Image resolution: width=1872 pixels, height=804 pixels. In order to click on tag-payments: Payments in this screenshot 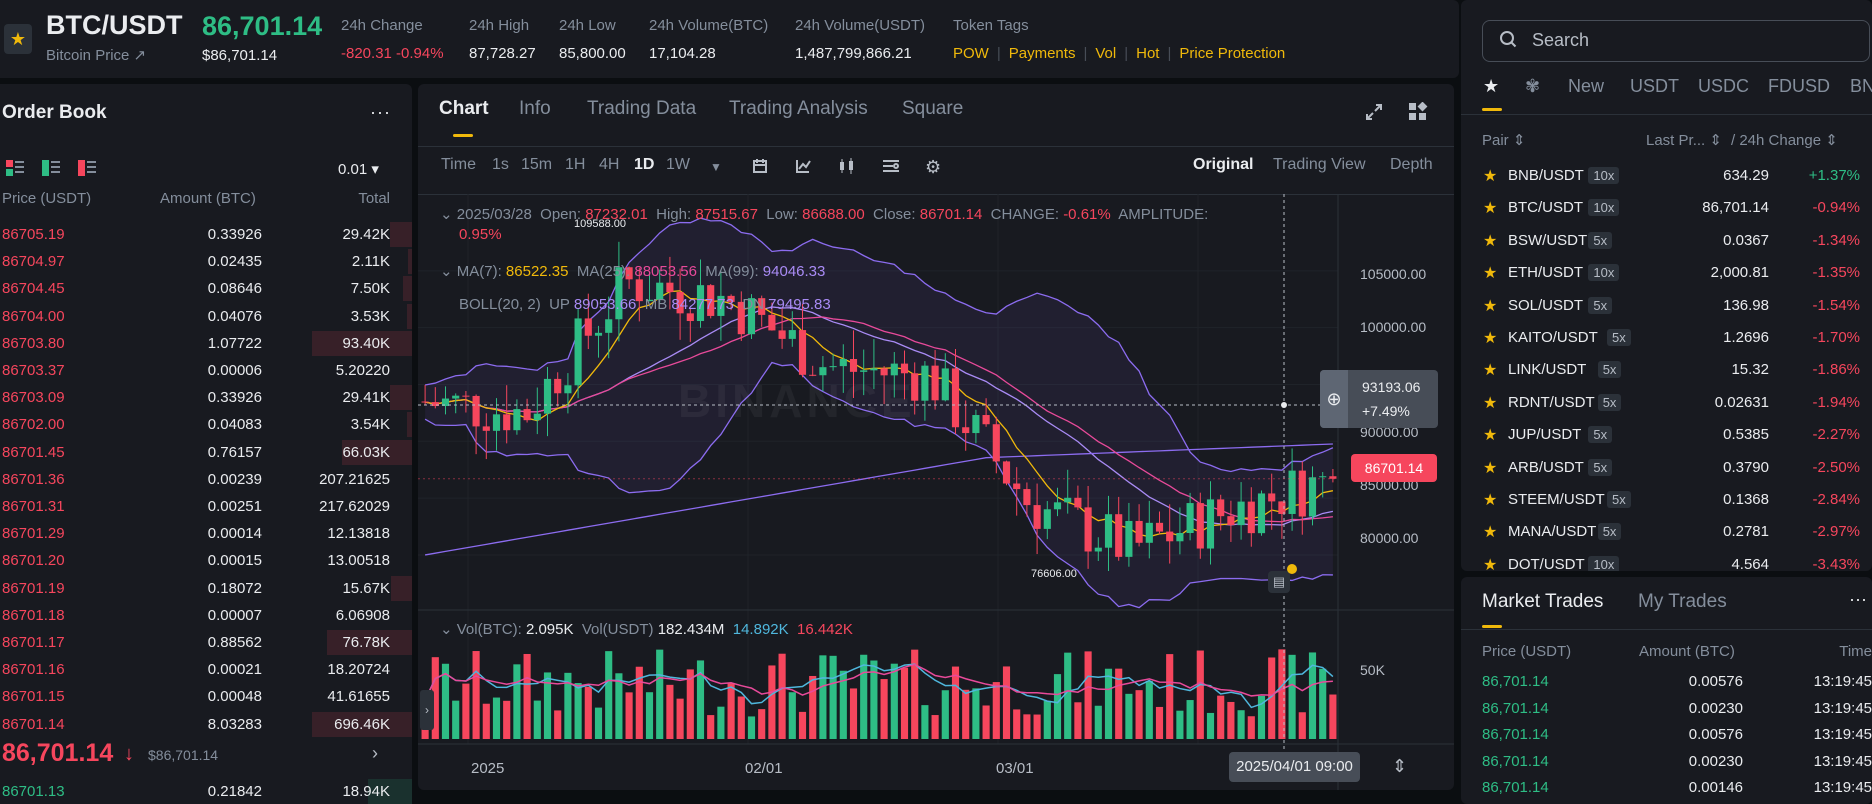, I will do `click(1042, 53)`.